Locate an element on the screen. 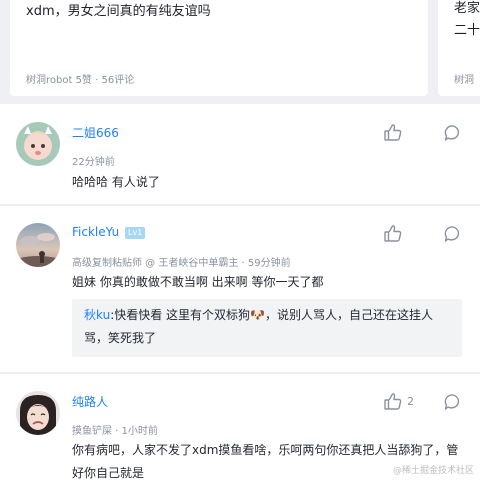  comment-meta: 摸鱼铲屎 · 1小时前 is located at coordinates (115, 431).